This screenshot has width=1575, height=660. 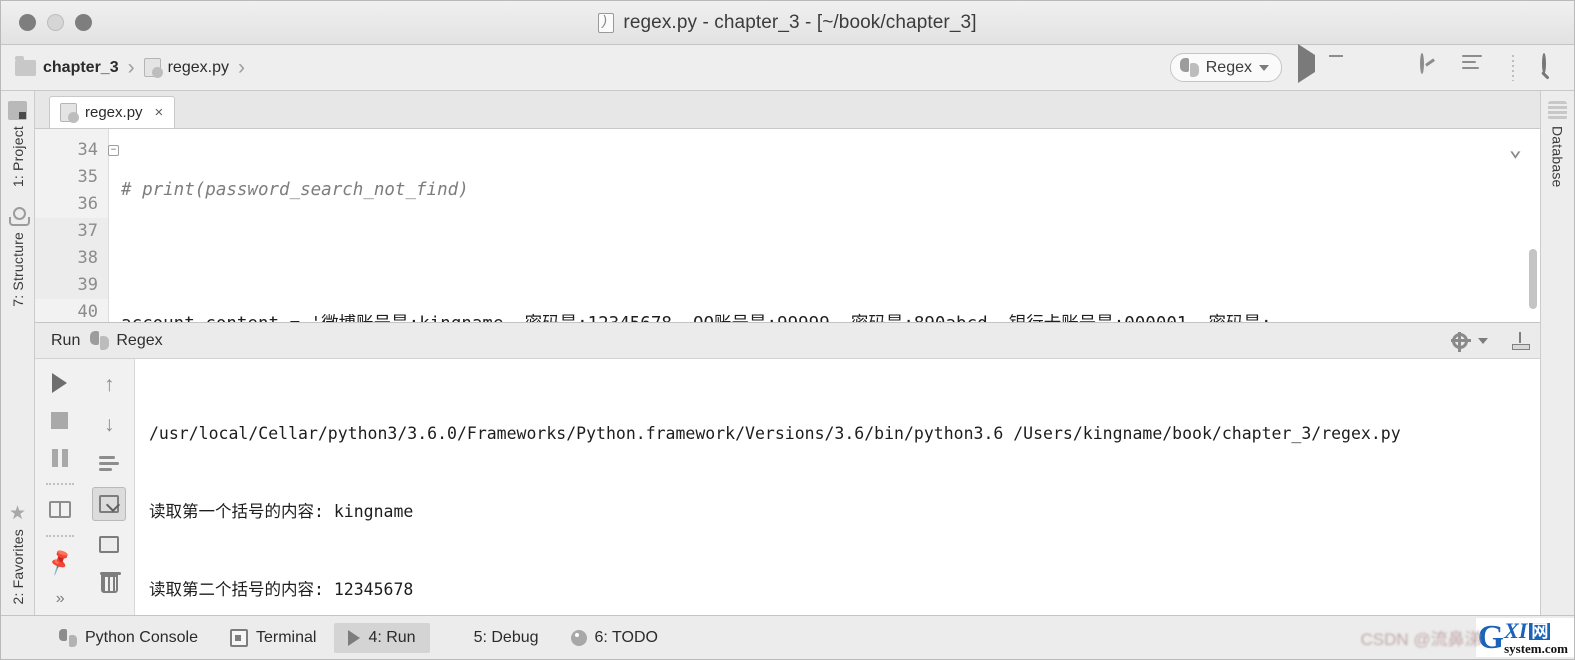 I want to click on statusbar-button-label: 5: Debug, so click(x=506, y=637).